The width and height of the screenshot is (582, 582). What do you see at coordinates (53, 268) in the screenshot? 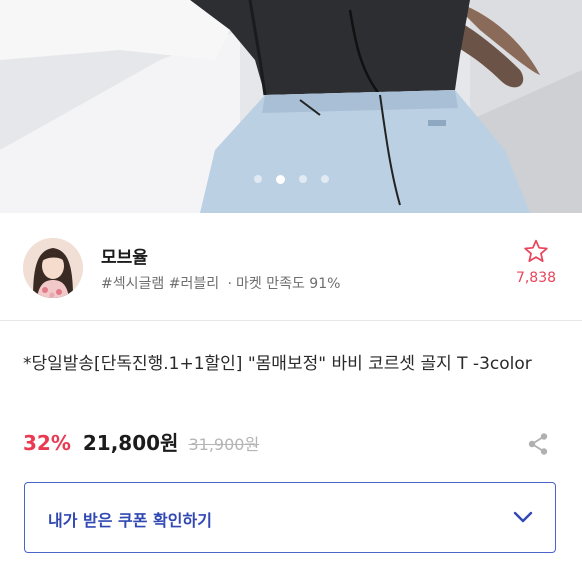
I see `shop-avatar` at bounding box center [53, 268].